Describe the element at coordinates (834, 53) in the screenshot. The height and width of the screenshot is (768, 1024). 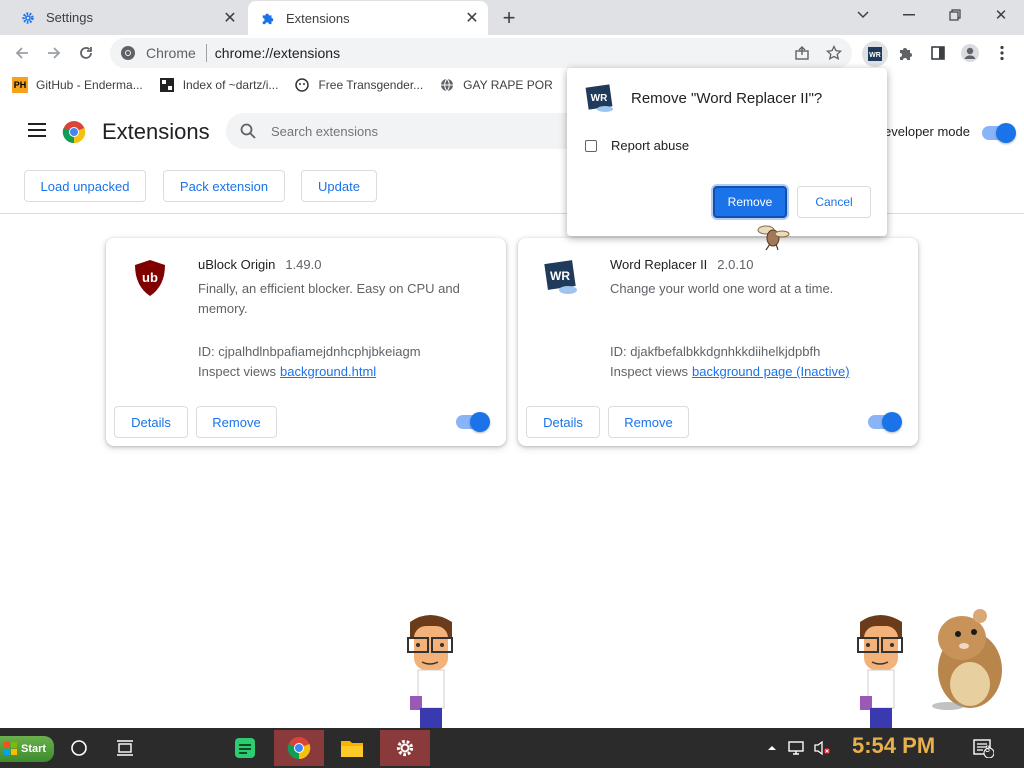
I see `bookmark-star-icon` at that location.